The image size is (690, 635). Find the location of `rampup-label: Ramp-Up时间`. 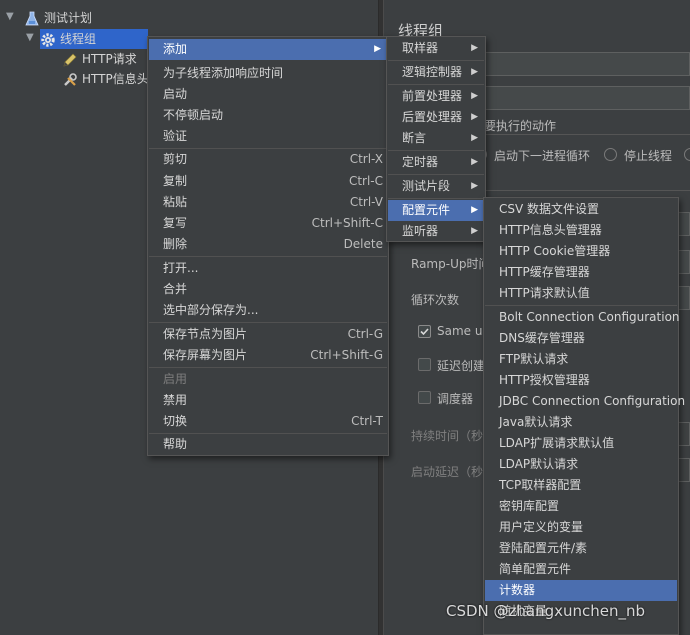

rampup-label: Ramp-Up时间 is located at coordinates (451, 264).